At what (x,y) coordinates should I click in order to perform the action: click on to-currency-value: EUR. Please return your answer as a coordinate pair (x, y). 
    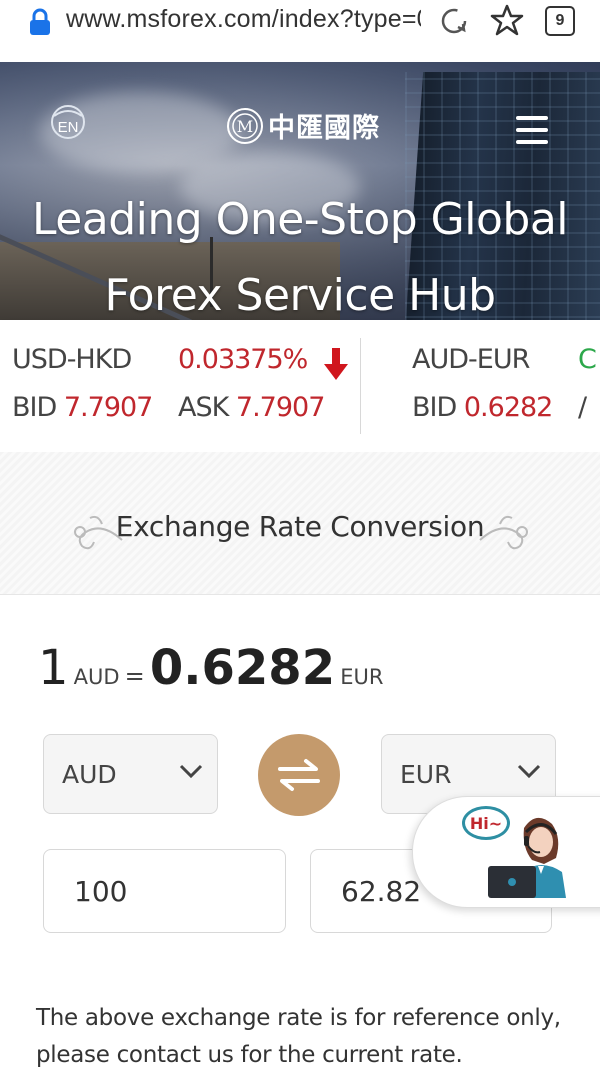
    Looking at the image, I should click on (426, 774).